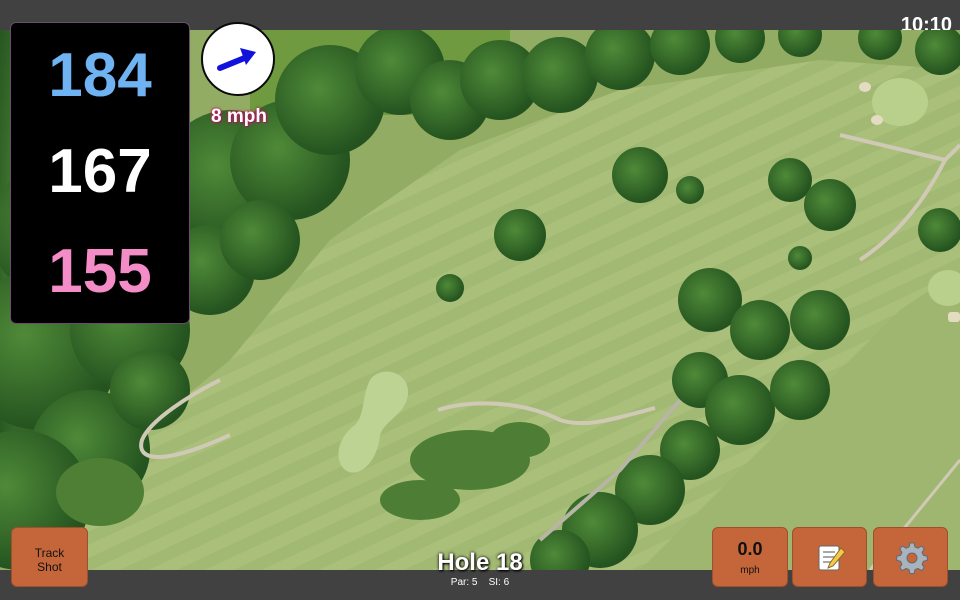 Image resolution: width=960 pixels, height=600 pixels. I want to click on hole-title: Hole 18, so click(480, 562).